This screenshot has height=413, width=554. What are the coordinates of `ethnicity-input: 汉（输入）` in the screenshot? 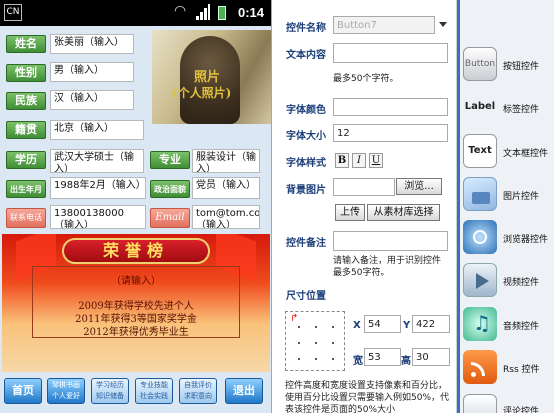 It's located at (92, 100).